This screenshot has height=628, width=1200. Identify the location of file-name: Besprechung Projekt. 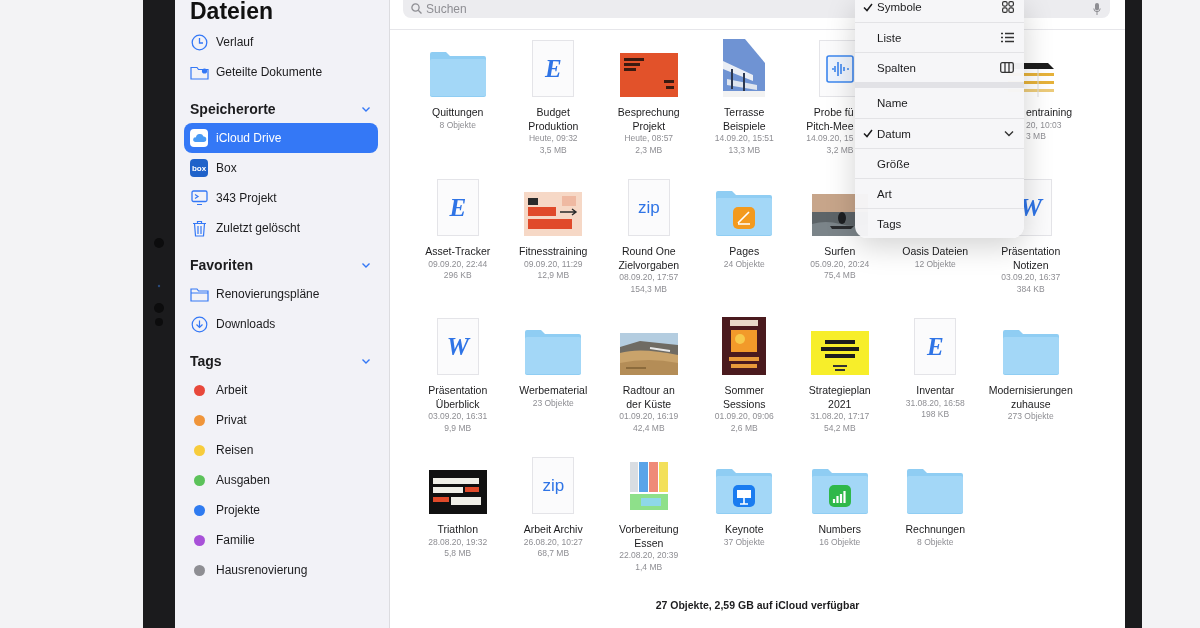
(648, 119).